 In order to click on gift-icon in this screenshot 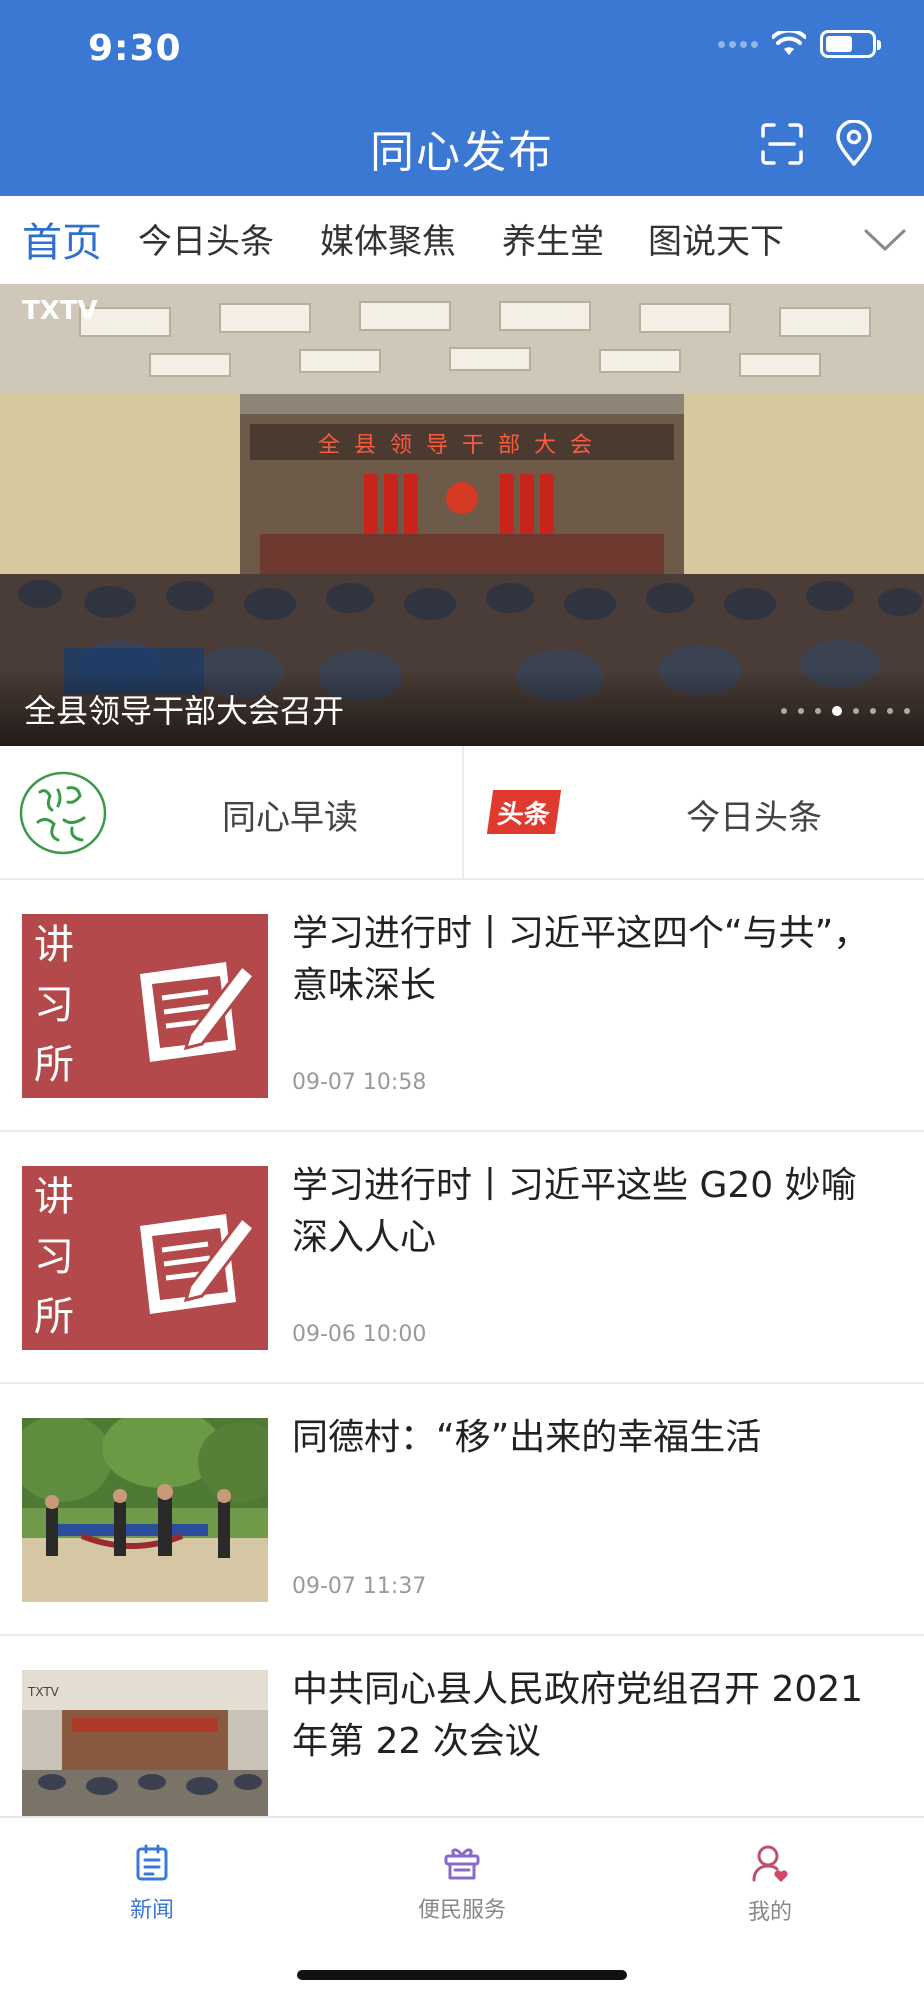, I will do `click(462, 1864)`.